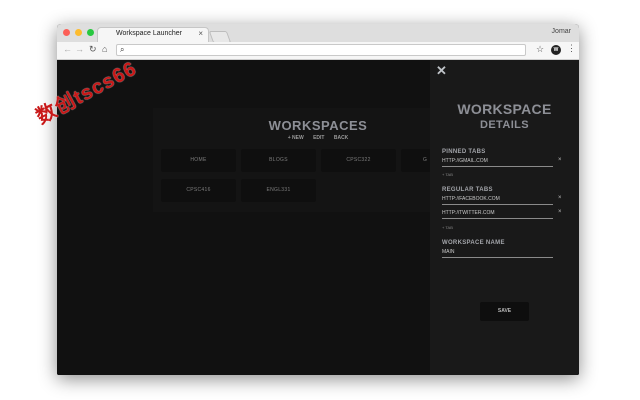  I want to click on close-tab-icon: ×, so click(200, 33).